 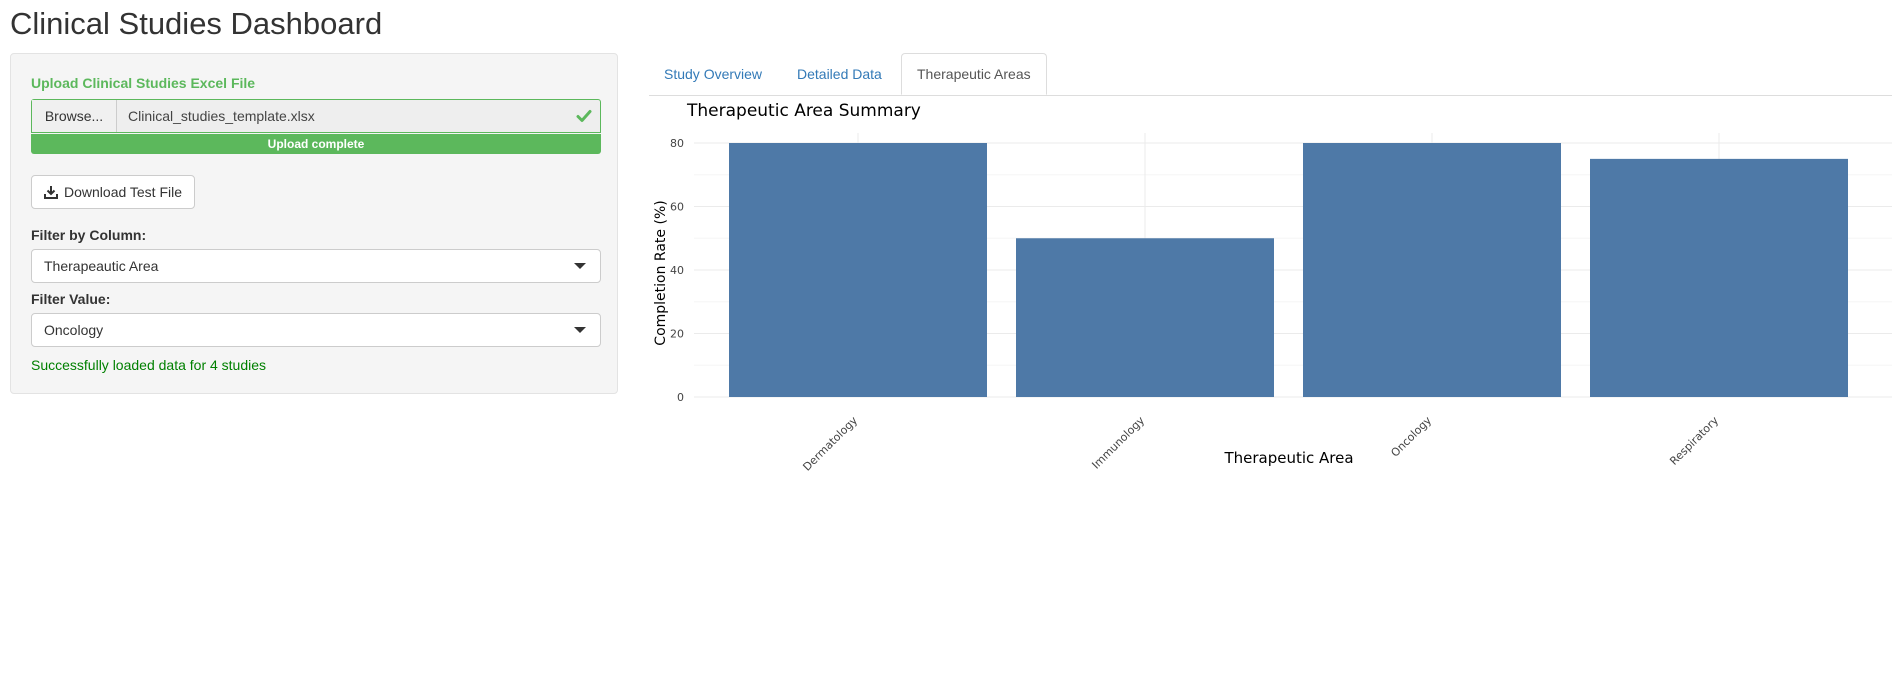 What do you see at coordinates (1719, 277) in the screenshot?
I see `bar-respiratory` at bounding box center [1719, 277].